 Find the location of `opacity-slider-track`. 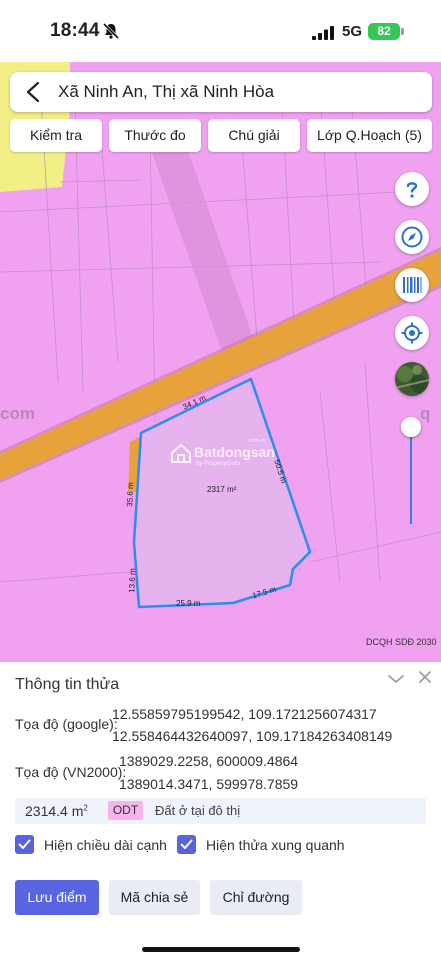

opacity-slider-track is located at coordinates (411, 478).